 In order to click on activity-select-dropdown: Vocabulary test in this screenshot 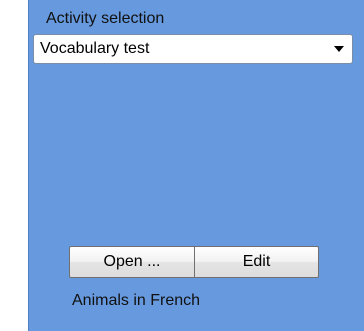, I will do `click(193, 49)`.